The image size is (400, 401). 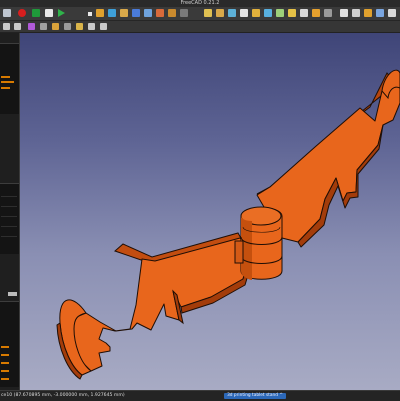 I want to click on more-tools-icon, so click(x=392, y=13).